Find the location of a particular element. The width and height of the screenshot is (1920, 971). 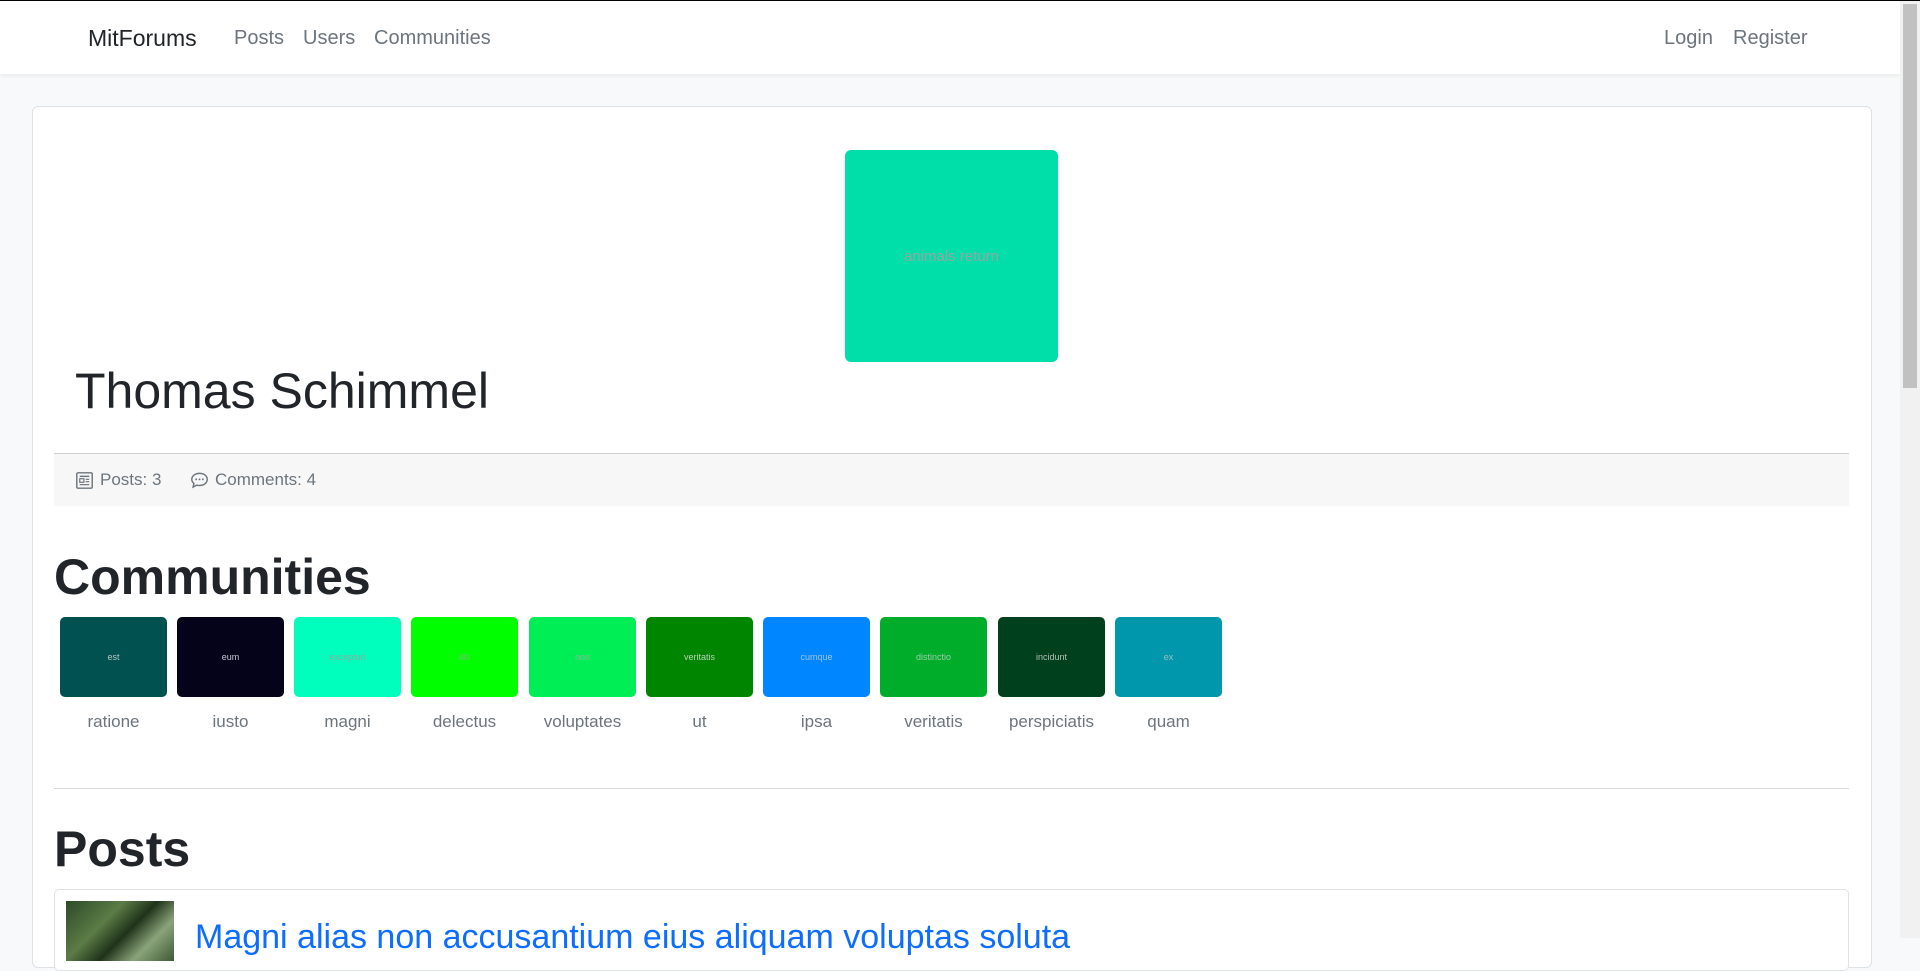

community-item: excepturi magni is located at coordinates (347, 674).